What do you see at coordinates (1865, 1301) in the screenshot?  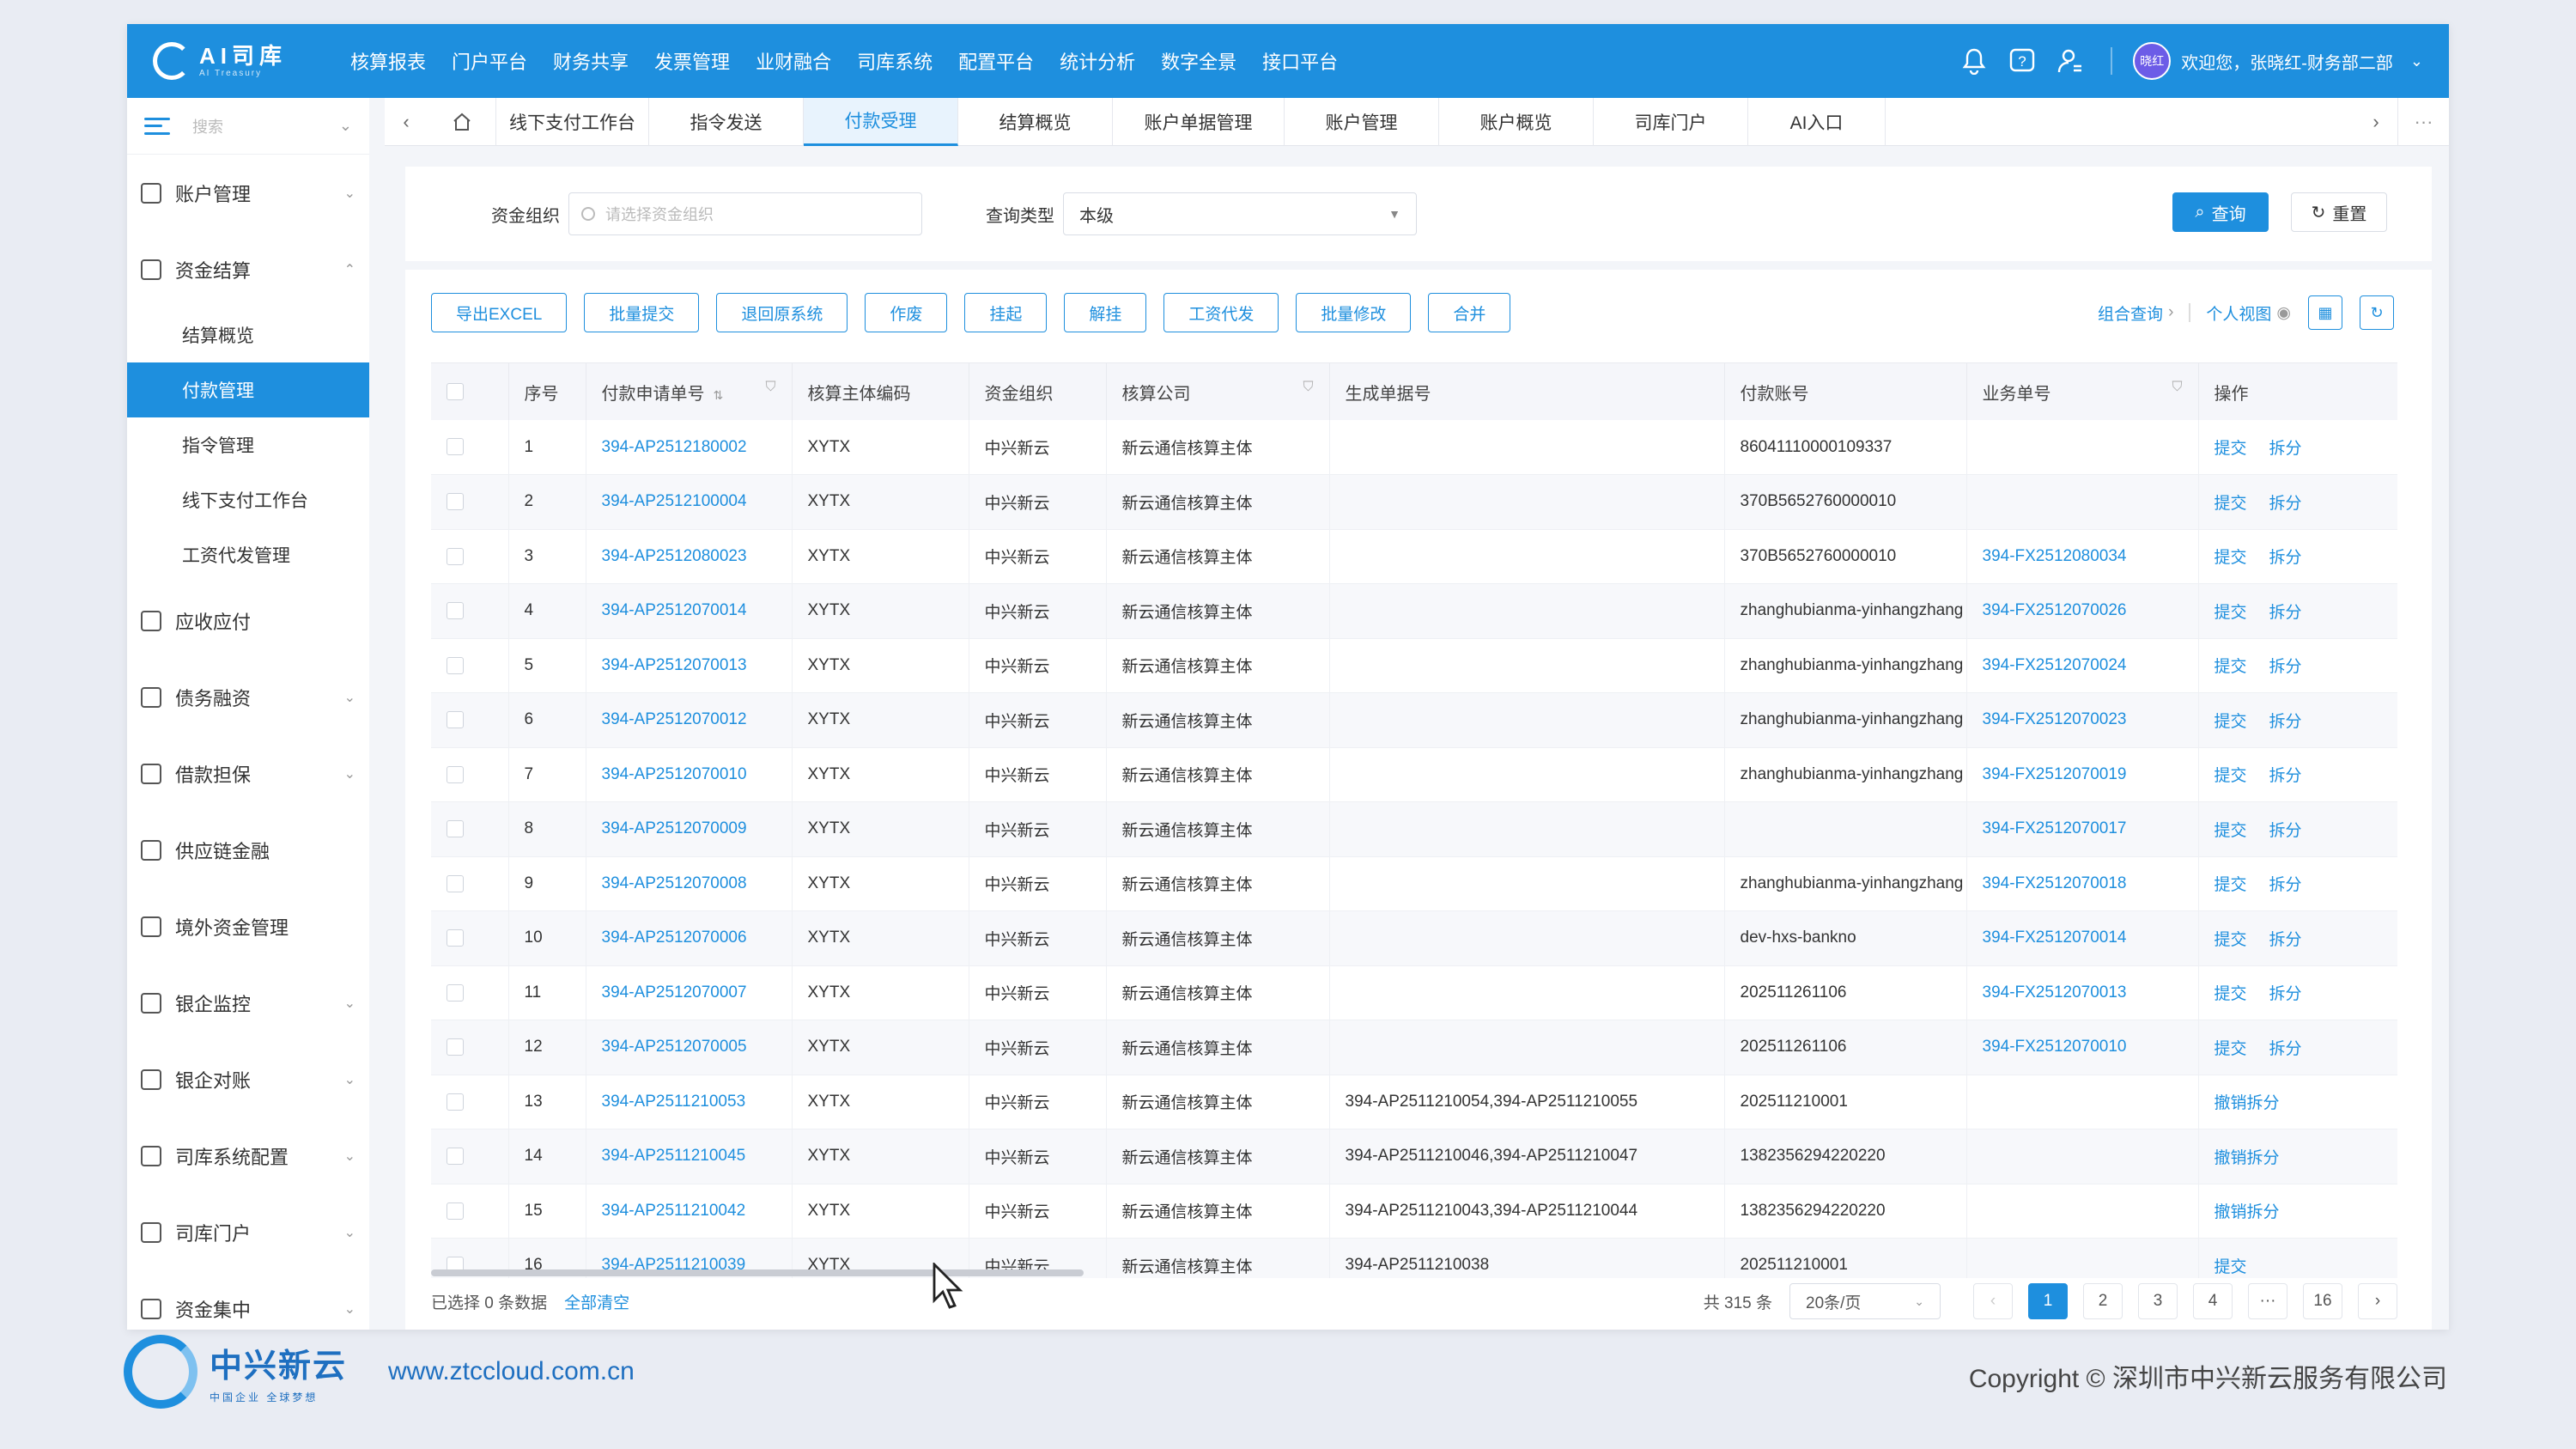 I see `page-size-select: 20条/页 ⌄` at bounding box center [1865, 1301].